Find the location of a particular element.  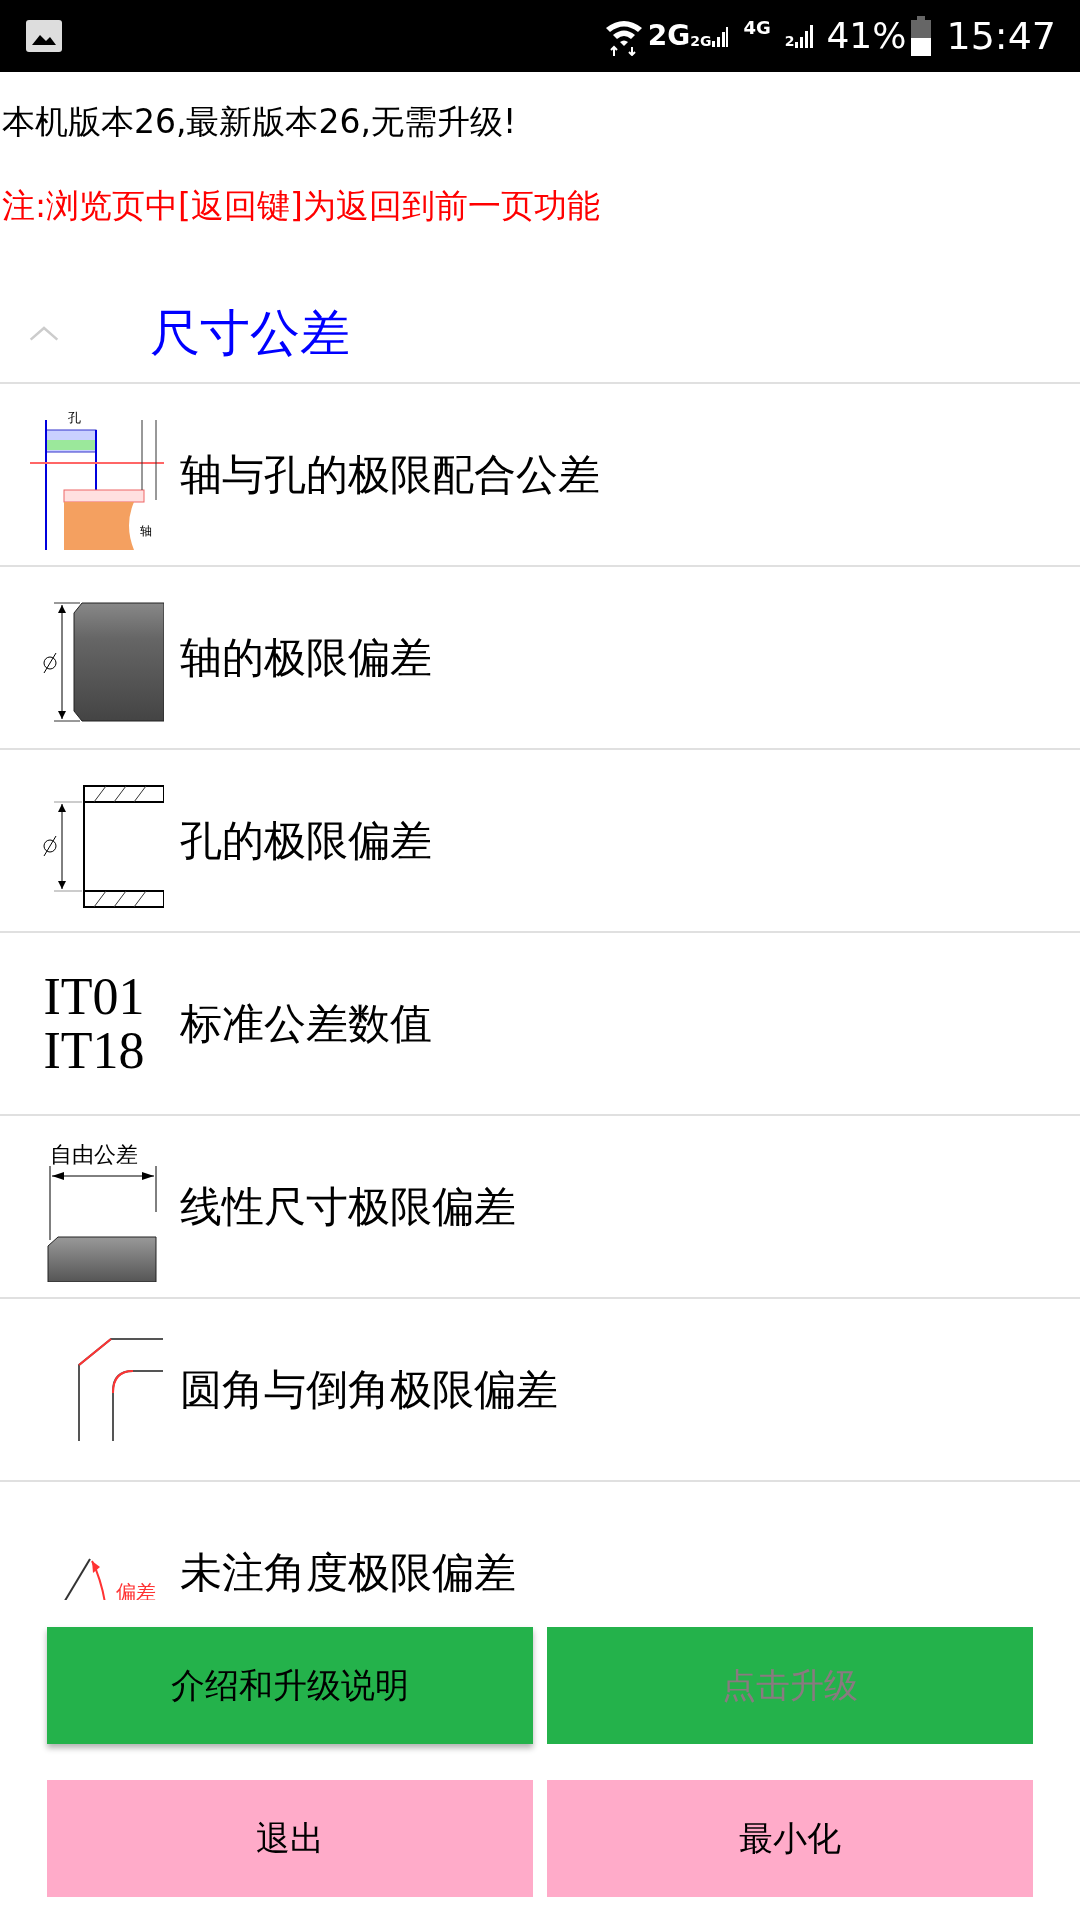

action-button: 最小化 is located at coordinates (790, 1838).